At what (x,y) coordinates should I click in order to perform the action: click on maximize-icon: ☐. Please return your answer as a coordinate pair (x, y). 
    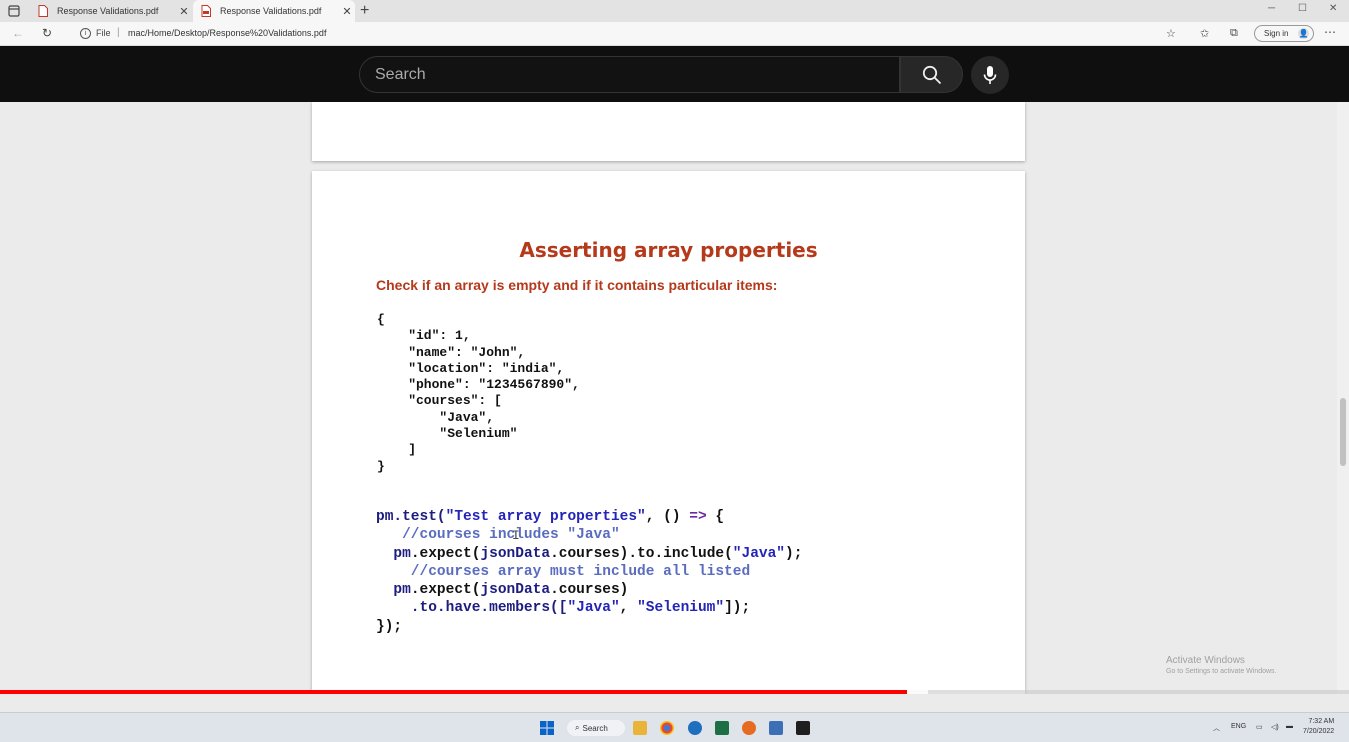
    Looking at the image, I should click on (1302, 8).